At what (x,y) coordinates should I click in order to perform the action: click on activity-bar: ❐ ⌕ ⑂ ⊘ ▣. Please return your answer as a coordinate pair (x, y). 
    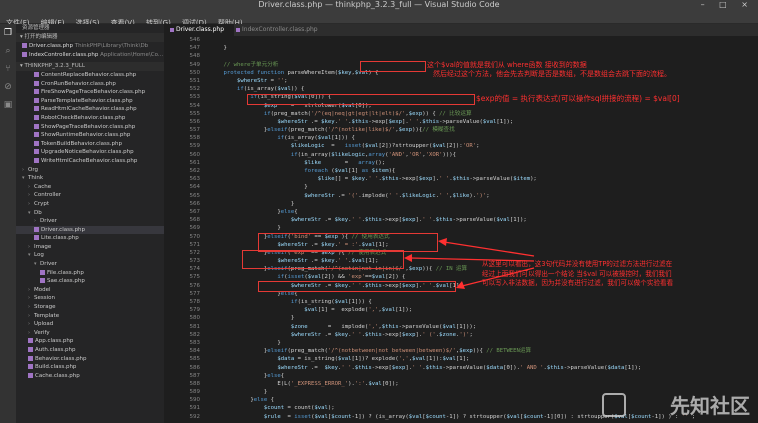
    Looking at the image, I should click on (8, 223).